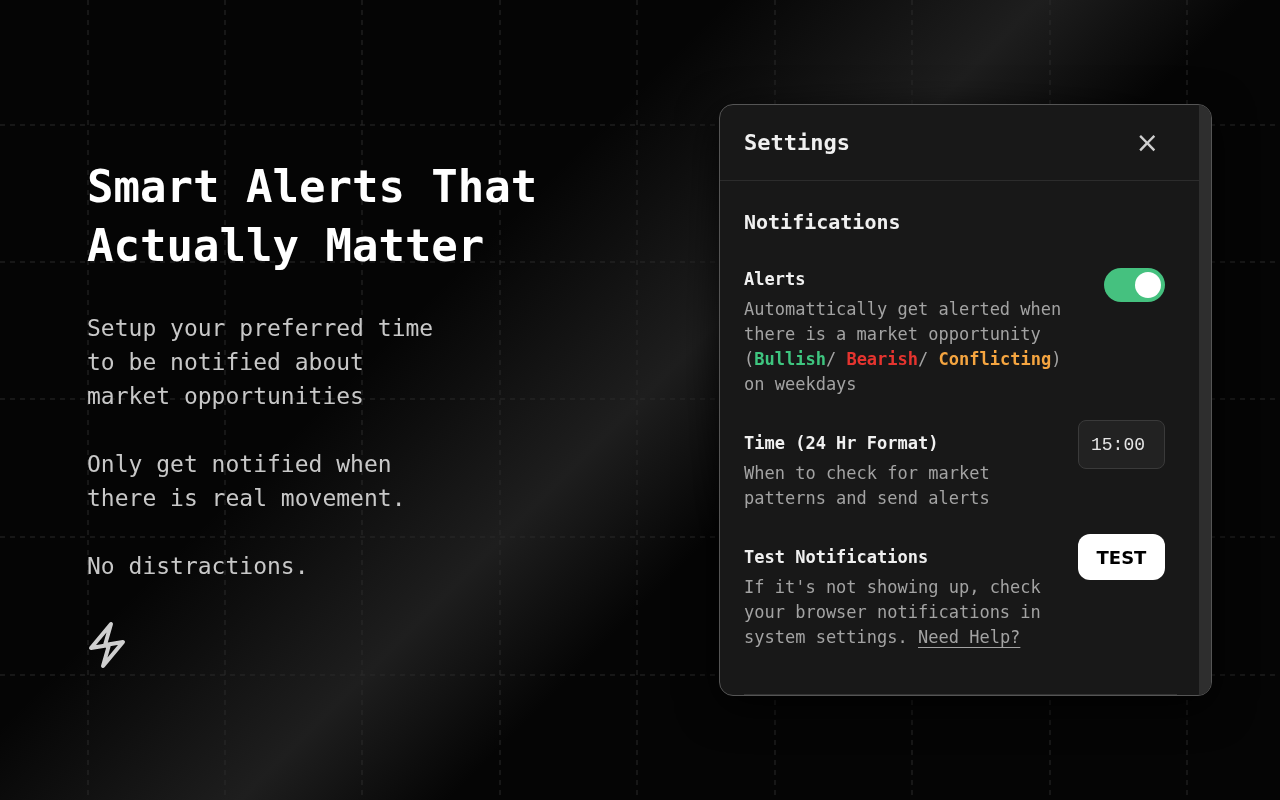  What do you see at coordinates (842, 443) in the screenshot?
I see `setting-label: Time (24 Hr Format)` at bounding box center [842, 443].